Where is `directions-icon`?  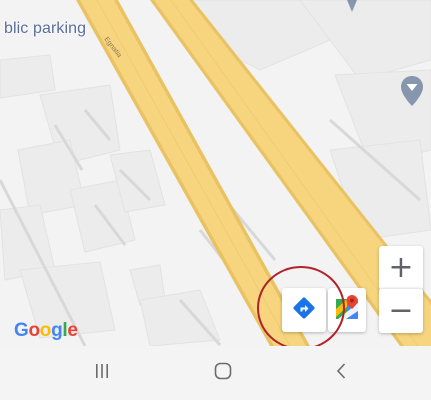 directions-icon is located at coordinates (304, 310).